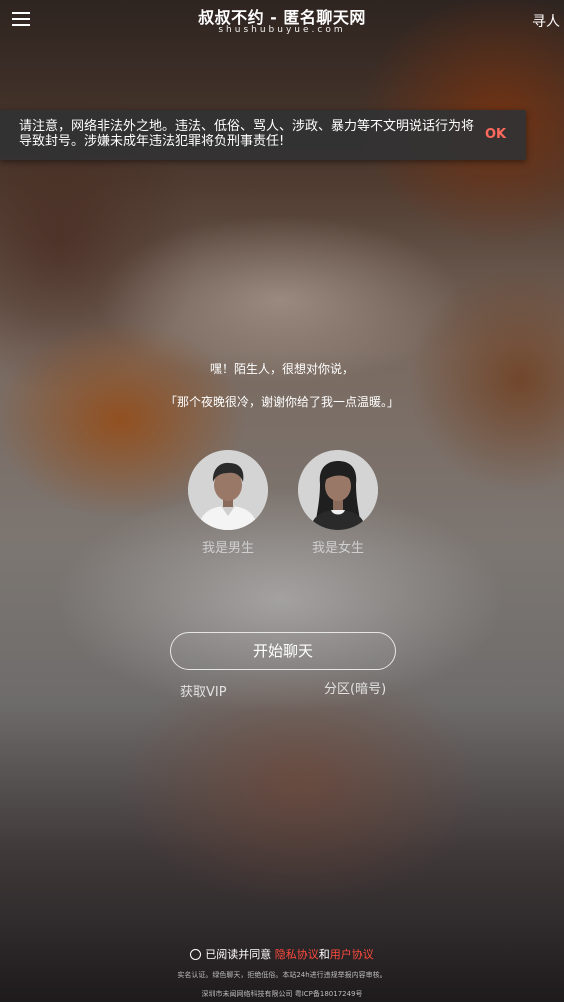  What do you see at coordinates (352, 954) in the screenshot?
I see `user-agreement-link: 用户协议` at bounding box center [352, 954].